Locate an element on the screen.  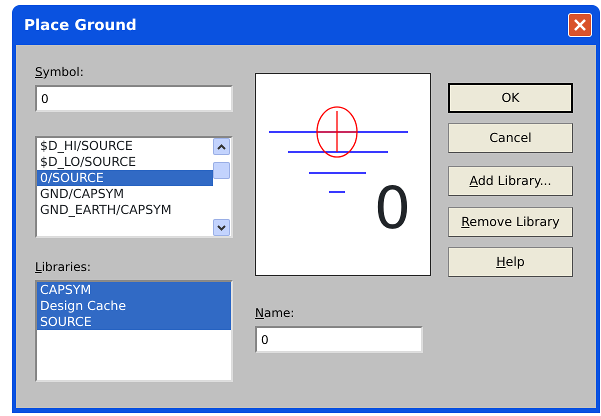
scroll-up-button is located at coordinates (221, 146).